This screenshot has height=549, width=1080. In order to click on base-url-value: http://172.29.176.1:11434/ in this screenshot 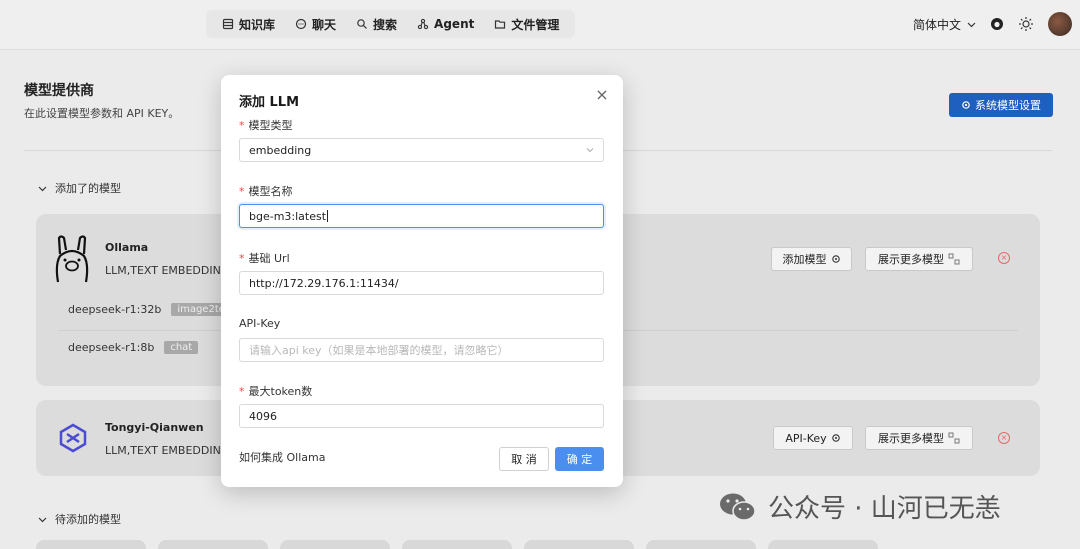, I will do `click(324, 283)`.